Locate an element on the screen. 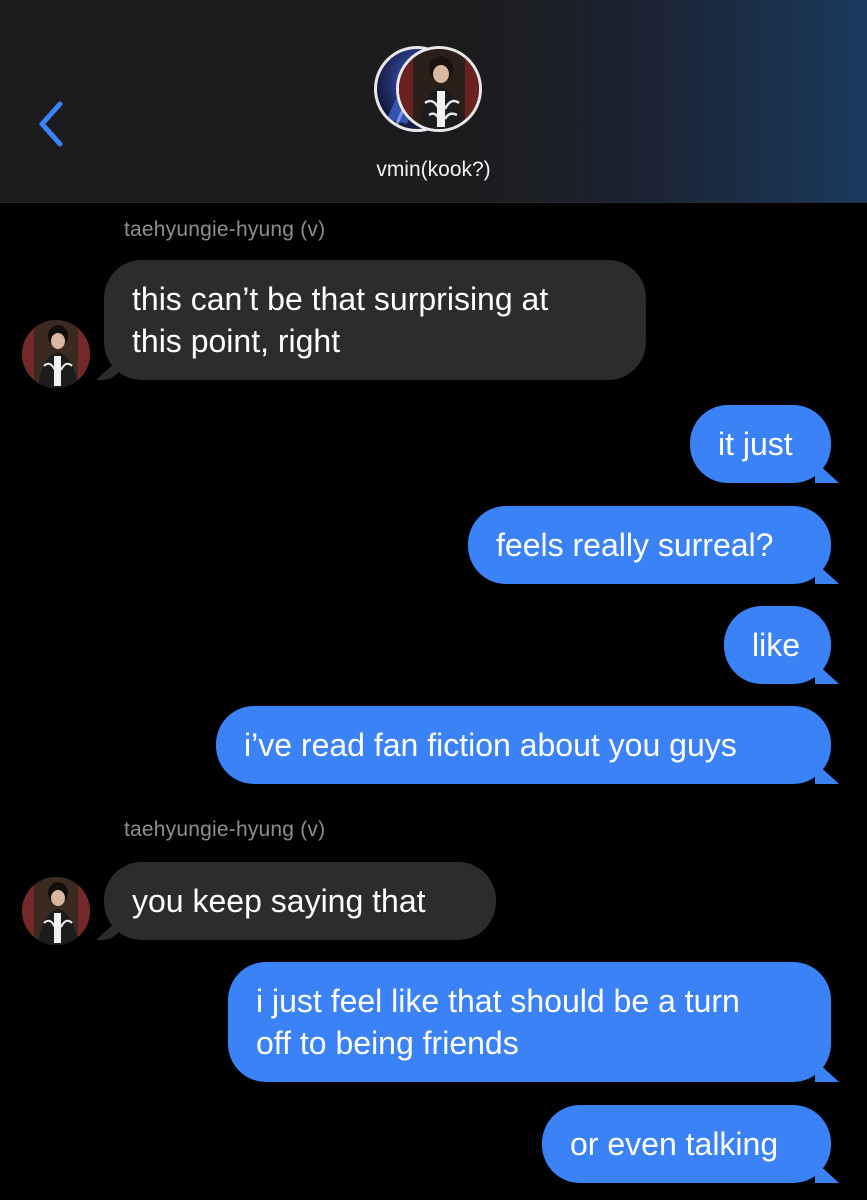 The width and height of the screenshot is (867, 1200). message-text-line: this point, right is located at coordinates (236, 341).